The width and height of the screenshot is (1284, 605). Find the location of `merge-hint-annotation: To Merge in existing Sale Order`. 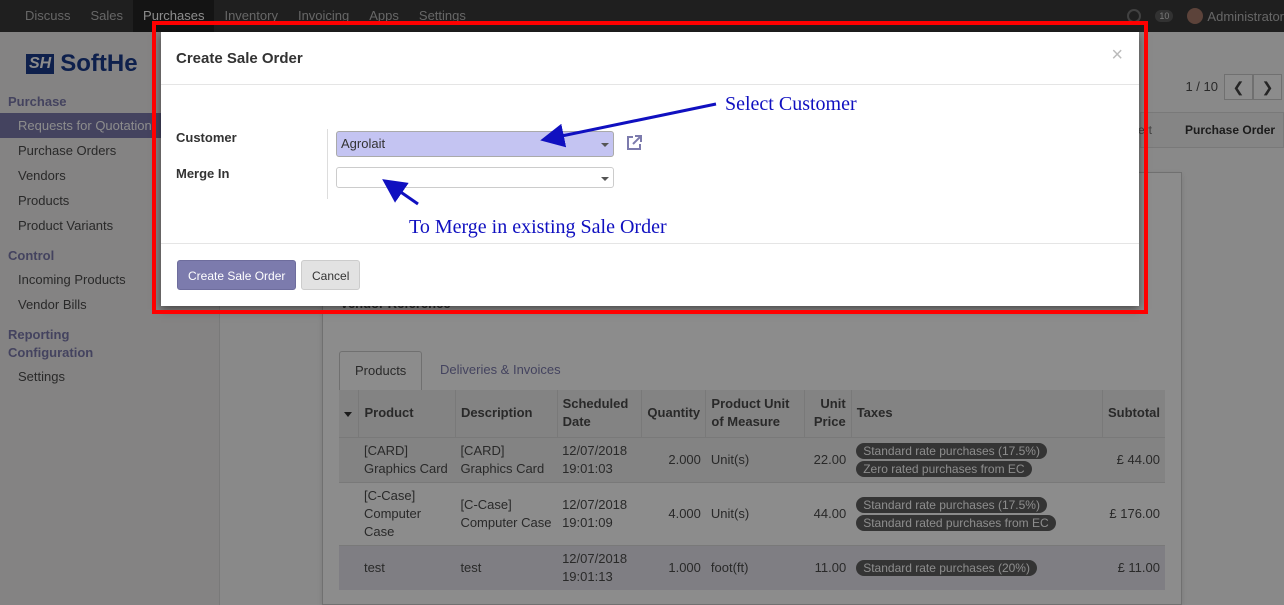

merge-hint-annotation: To Merge in existing Sale Order is located at coordinates (538, 227).